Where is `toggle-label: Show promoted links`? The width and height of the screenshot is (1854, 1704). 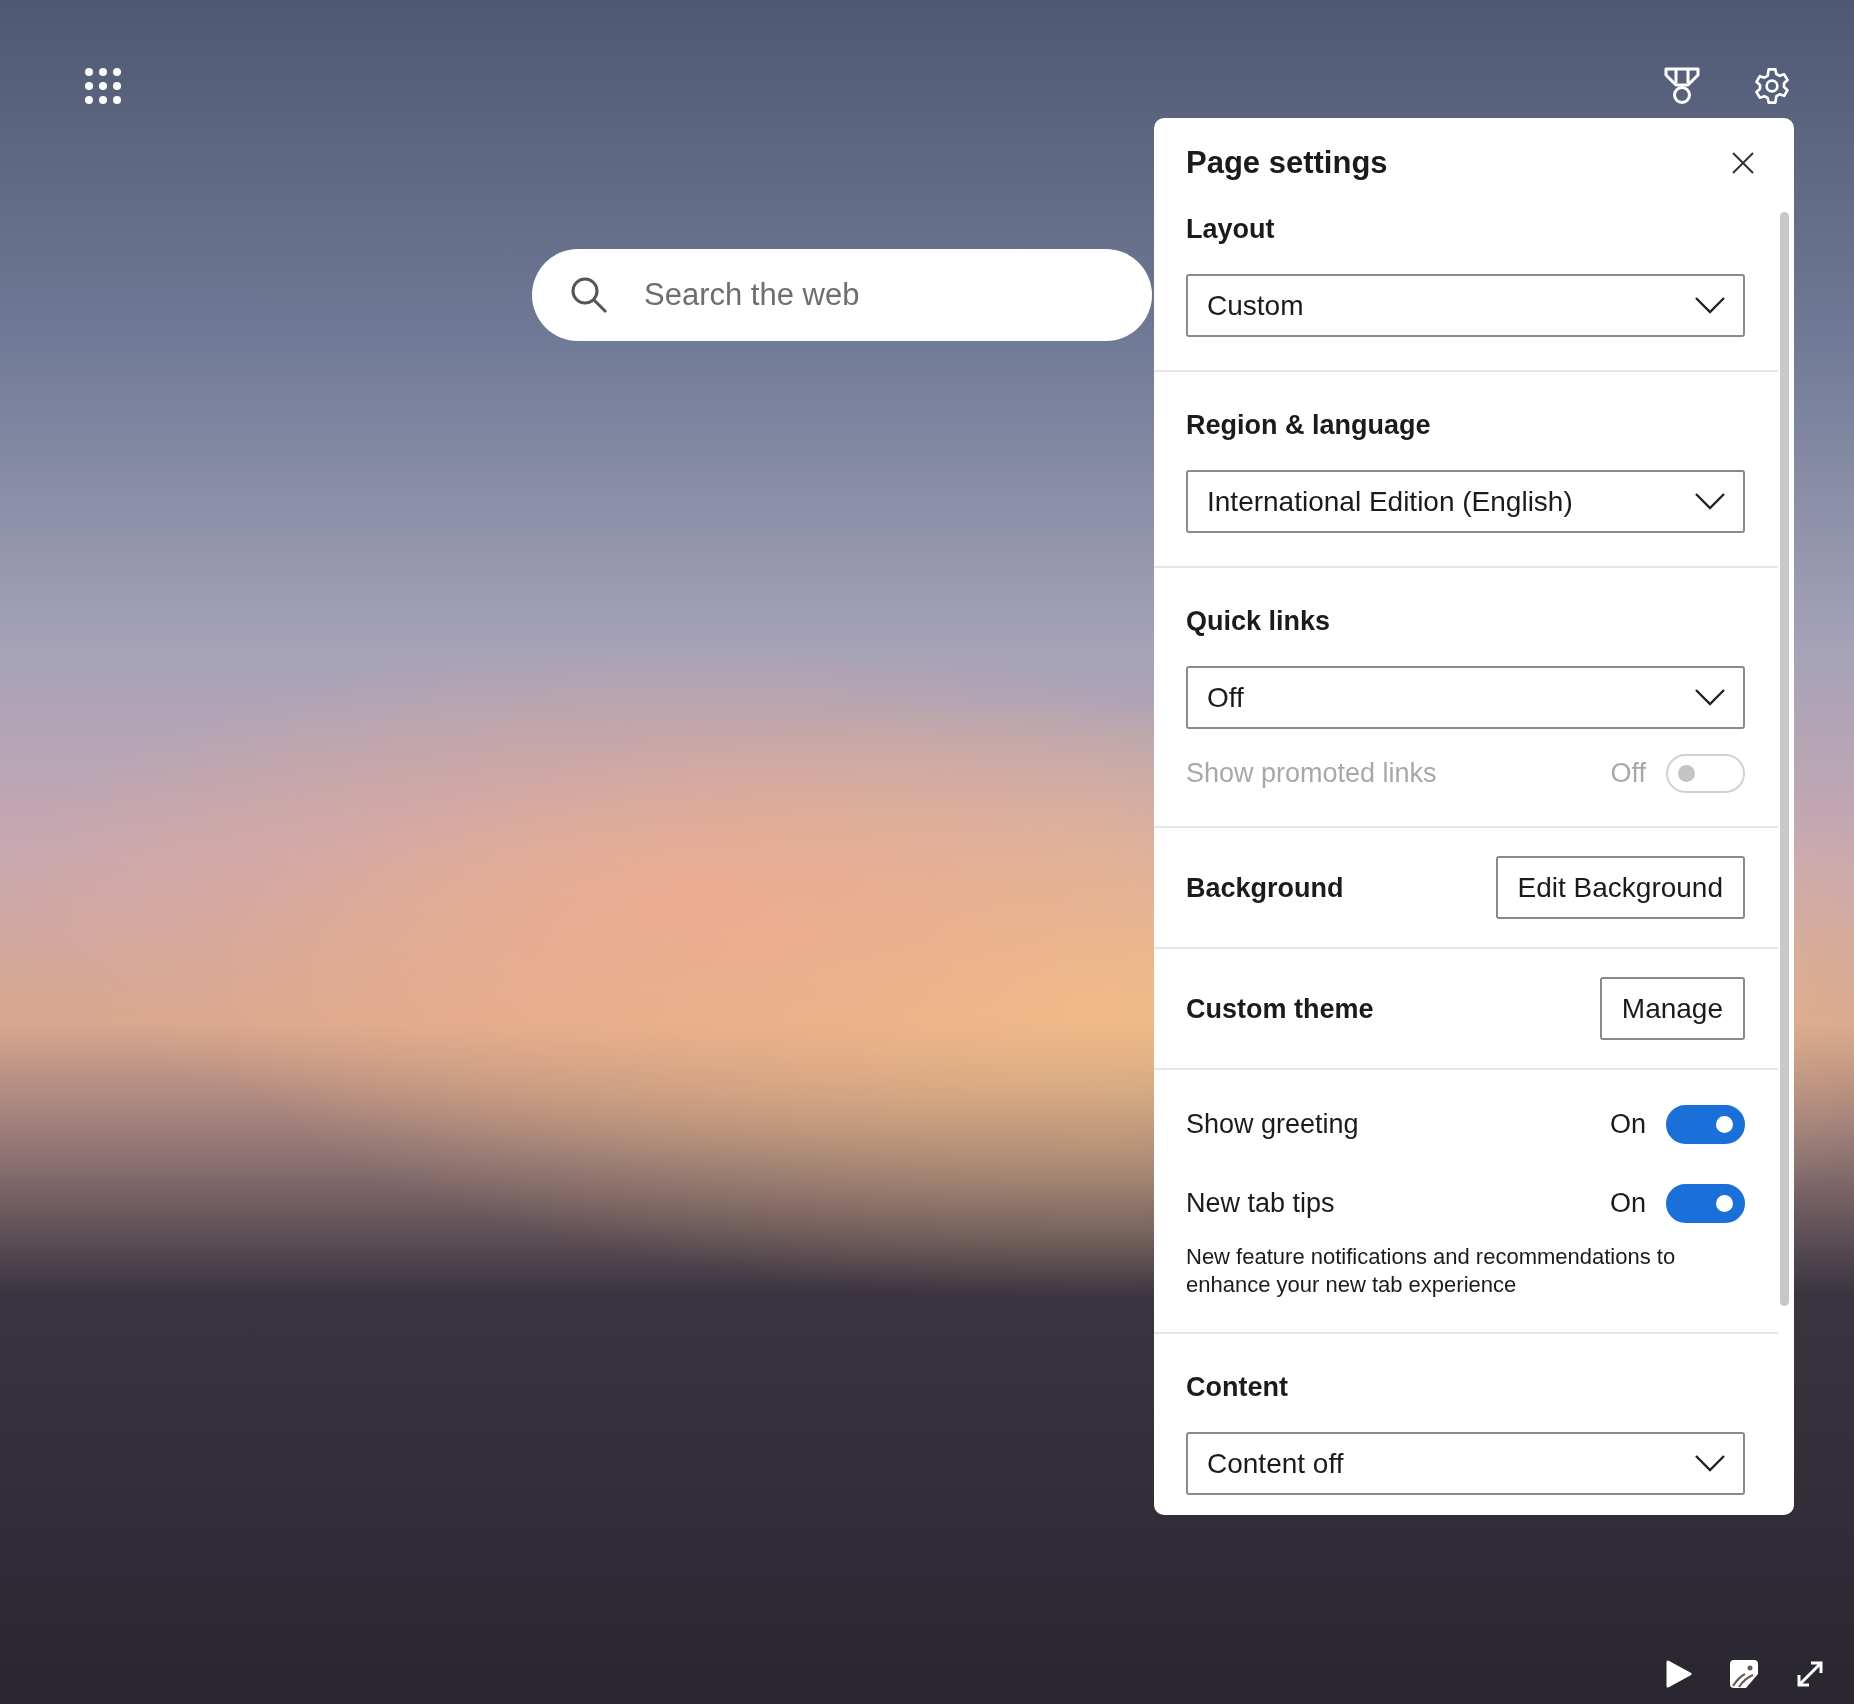 toggle-label: Show promoted links is located at coordinates (1312, 773).